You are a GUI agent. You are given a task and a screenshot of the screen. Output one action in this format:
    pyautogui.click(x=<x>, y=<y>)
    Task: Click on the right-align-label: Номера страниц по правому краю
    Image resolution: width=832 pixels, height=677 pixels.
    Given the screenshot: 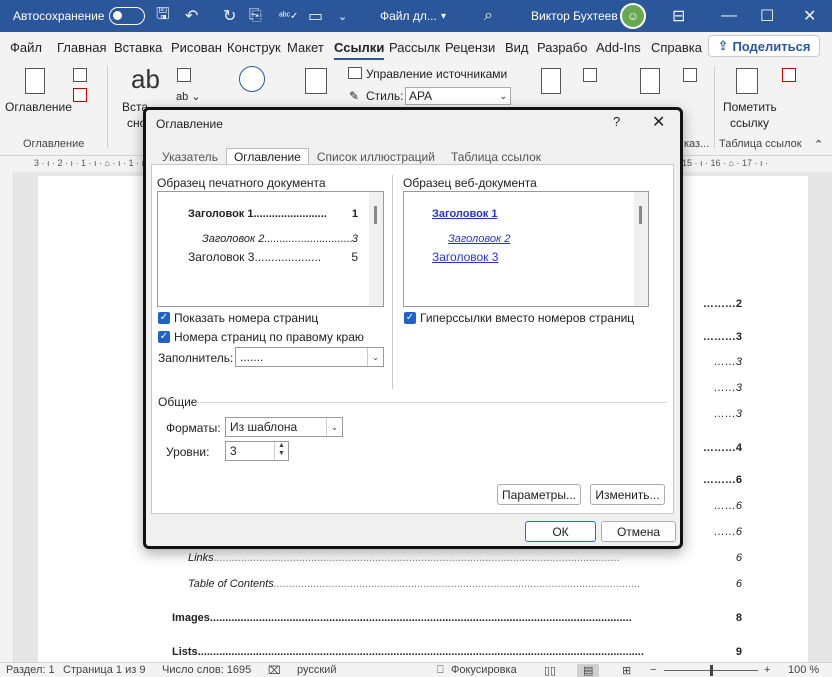 What is the action you would take?
    pyautogui.click(x=269, y=337)
    